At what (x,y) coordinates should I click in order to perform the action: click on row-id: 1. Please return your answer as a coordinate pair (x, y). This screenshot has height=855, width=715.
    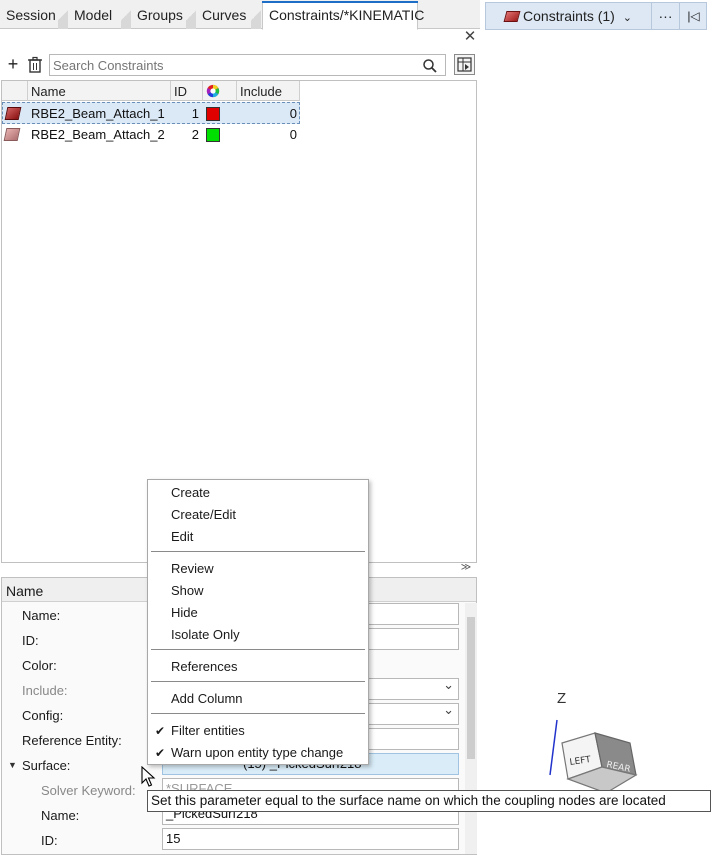
    Looking at the image, I should click on (195, 113).